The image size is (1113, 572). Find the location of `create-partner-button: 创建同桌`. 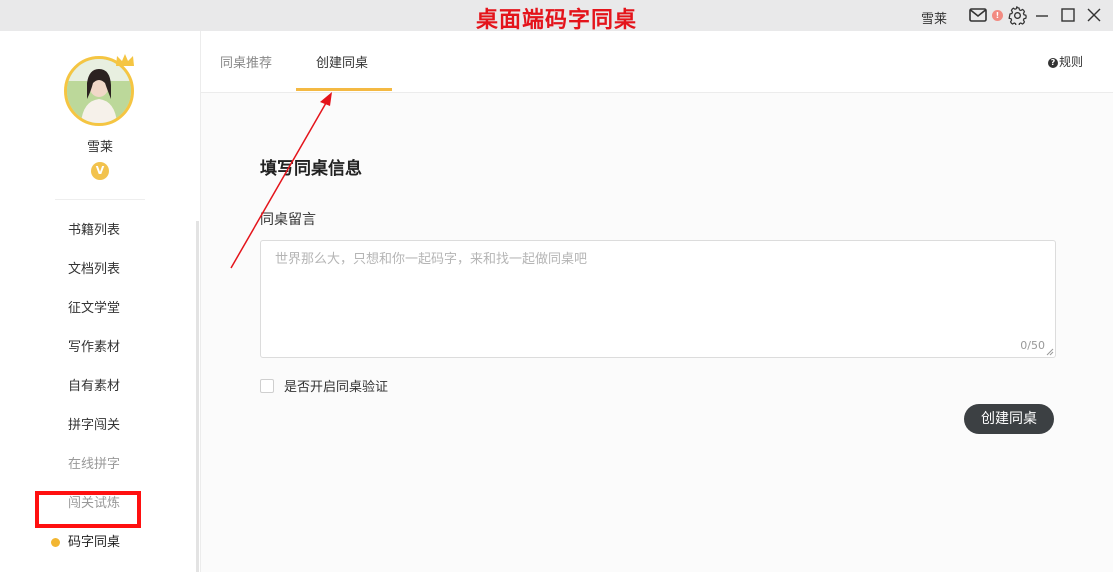

create-partner-button: 创建同桌 is located at coordinates (1009, 419).